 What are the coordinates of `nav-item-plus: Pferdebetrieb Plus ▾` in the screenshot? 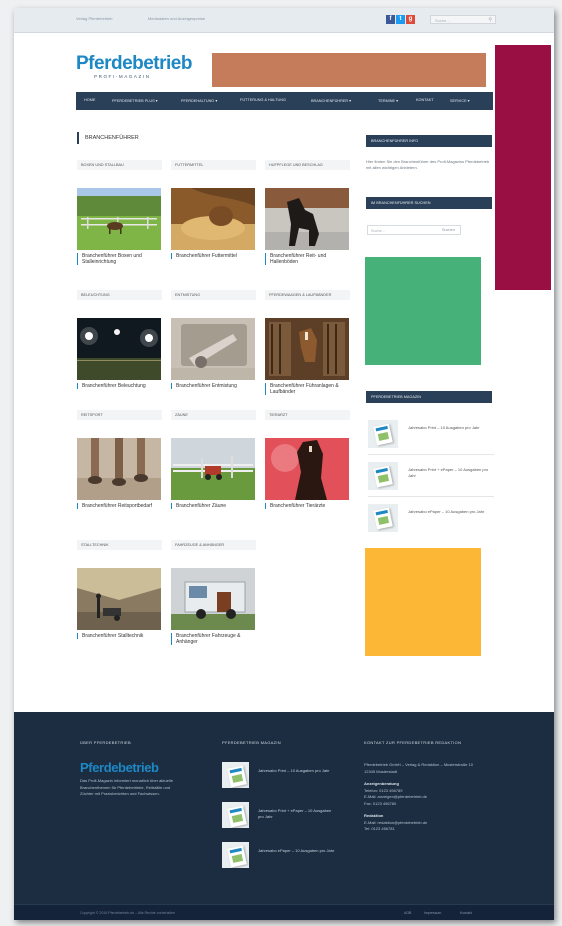 It's located at (135, 100).